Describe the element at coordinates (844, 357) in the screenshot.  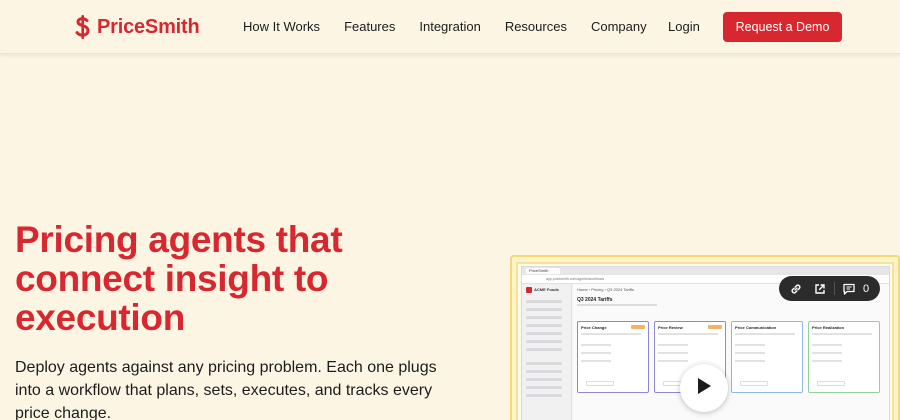
I see `workflow-card-price-realization: Price Realization` at that location.